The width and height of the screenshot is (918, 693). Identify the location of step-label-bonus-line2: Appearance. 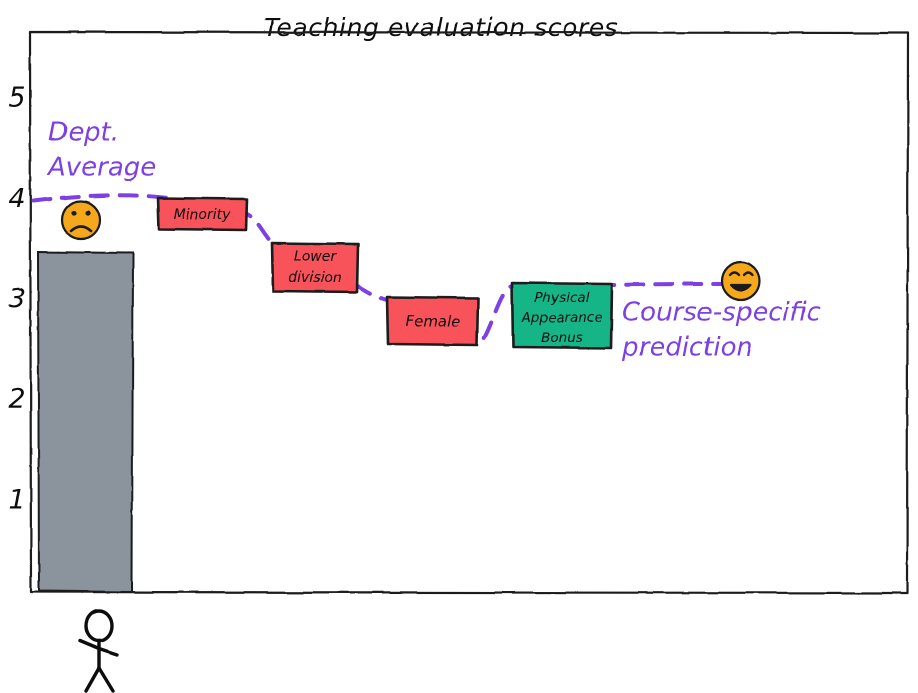
(561, 318).